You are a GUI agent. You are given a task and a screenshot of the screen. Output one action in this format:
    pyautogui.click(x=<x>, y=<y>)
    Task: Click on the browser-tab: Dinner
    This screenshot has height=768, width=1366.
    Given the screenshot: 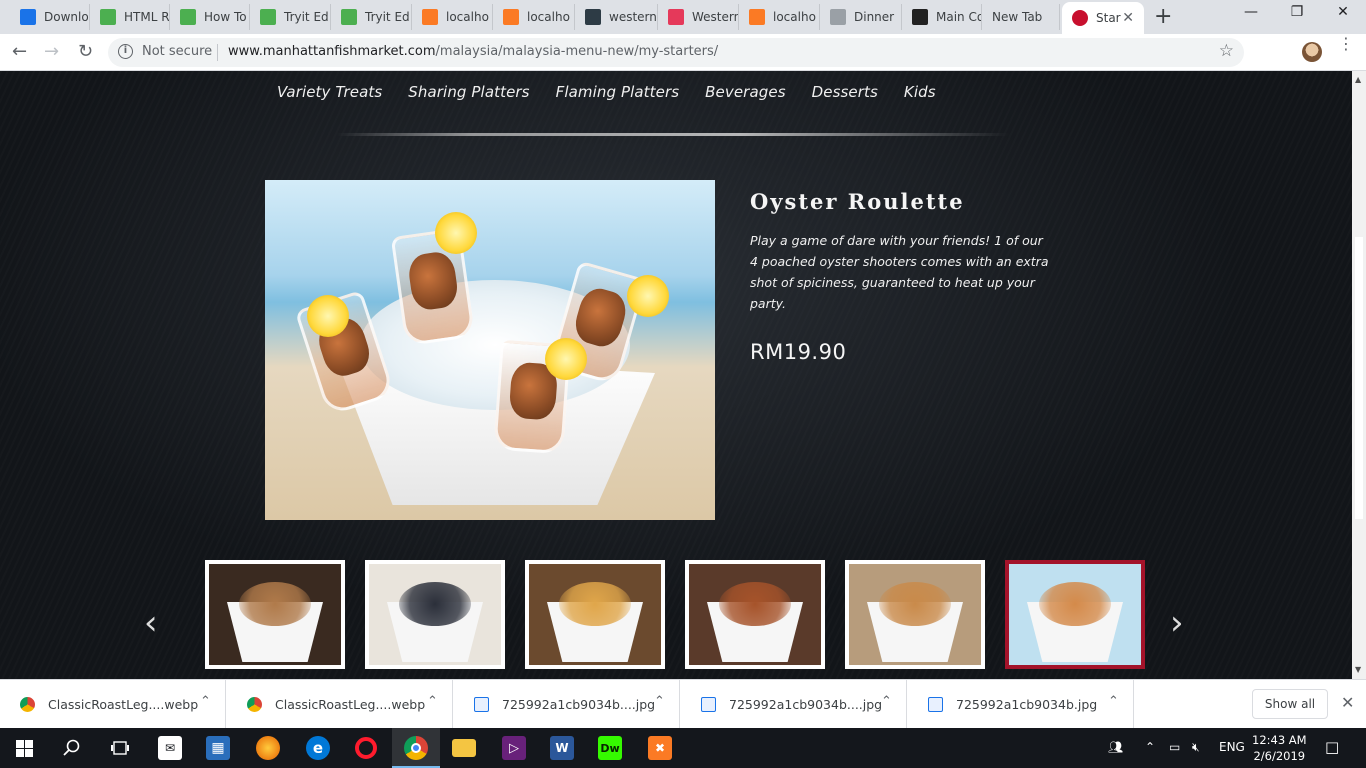 What is the action you would take?
    pyautogui.click(x=861, y=17)
    